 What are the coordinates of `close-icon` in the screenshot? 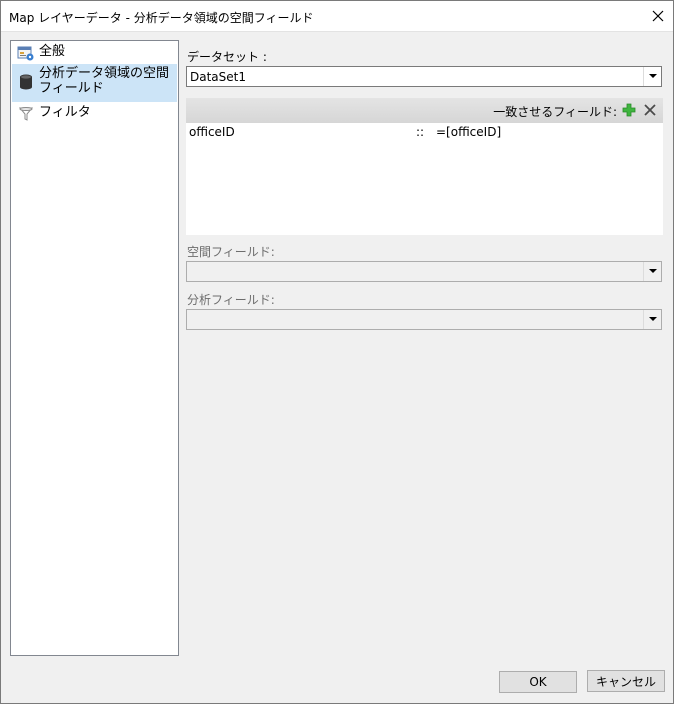 It's located at (658, 16).